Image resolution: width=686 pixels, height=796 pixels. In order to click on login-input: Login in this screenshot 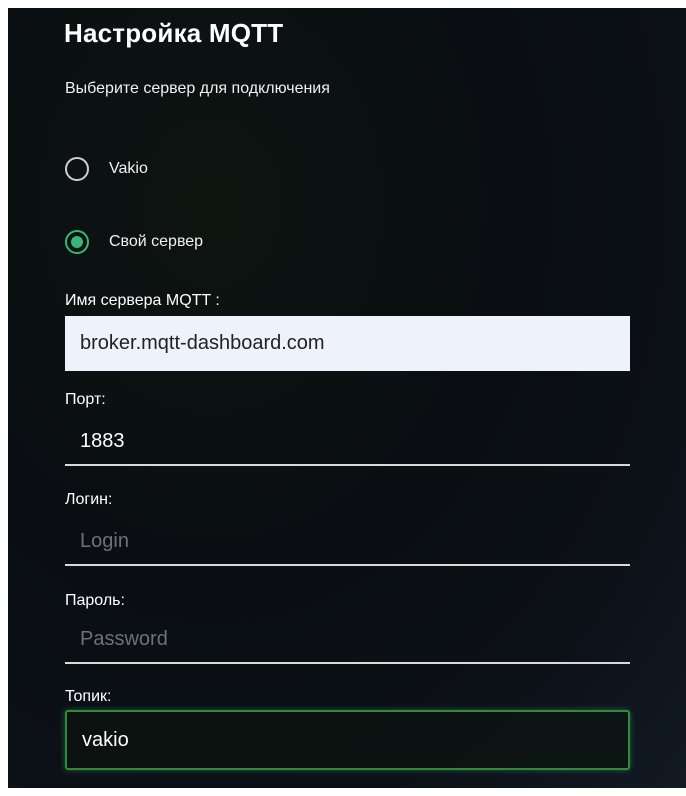, I will do `click(347, 542)`.